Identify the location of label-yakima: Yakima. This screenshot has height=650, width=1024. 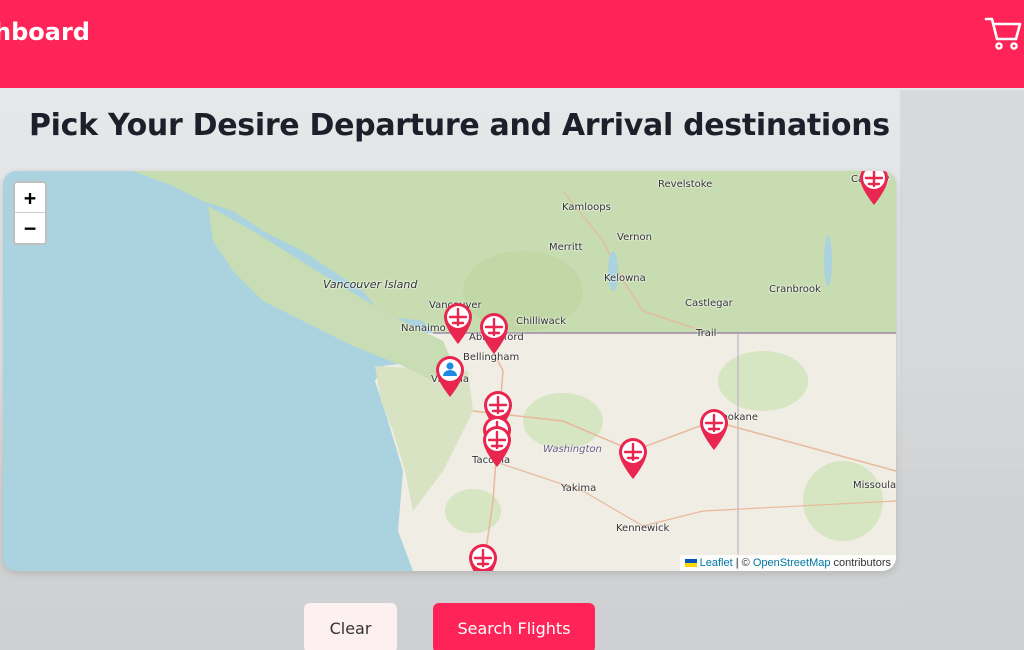
(579, 488).